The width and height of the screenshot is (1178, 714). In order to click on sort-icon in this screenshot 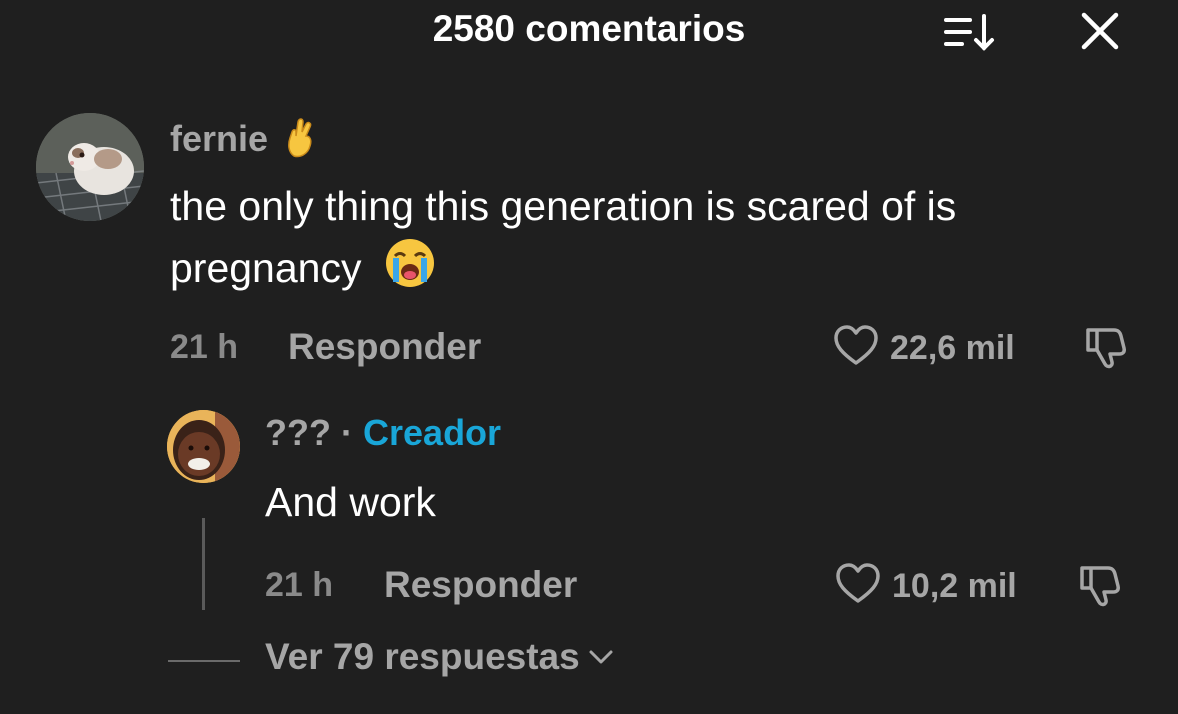, I will do `click(969, 32)`.